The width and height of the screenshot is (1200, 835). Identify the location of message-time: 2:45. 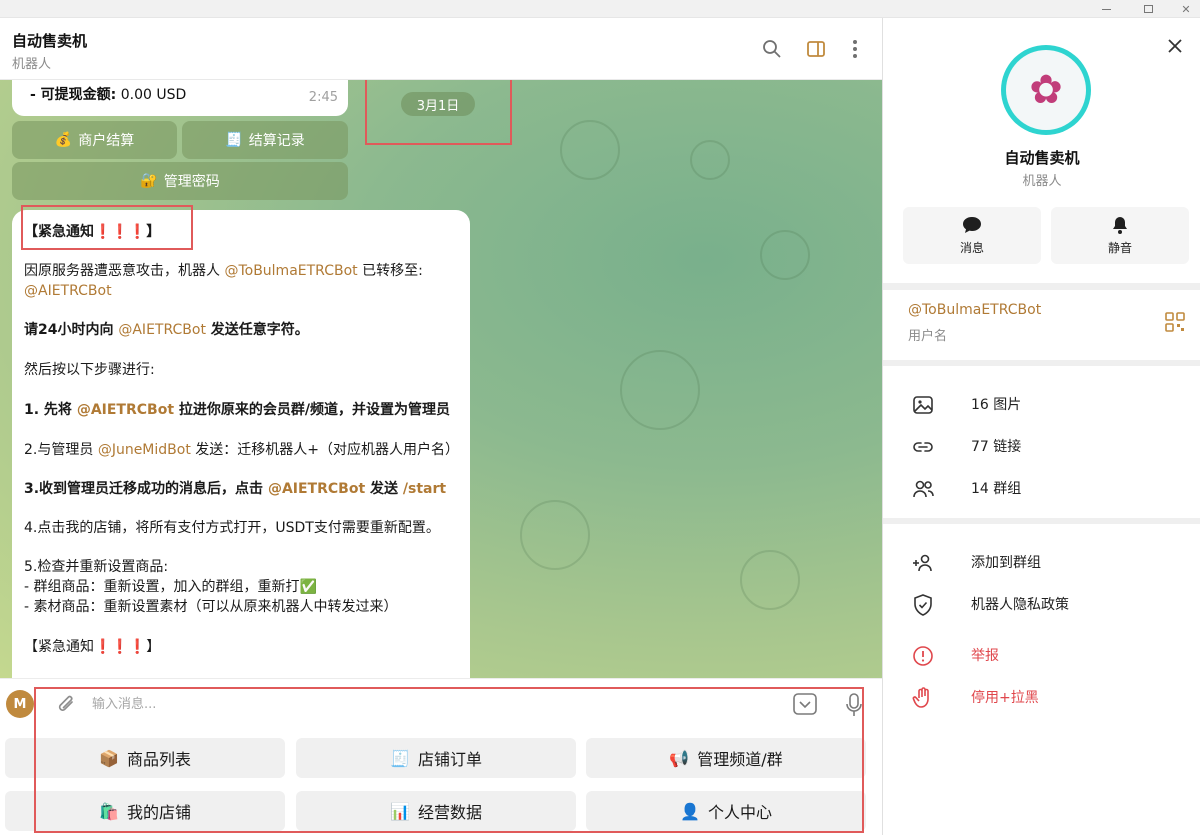
(323, 97).